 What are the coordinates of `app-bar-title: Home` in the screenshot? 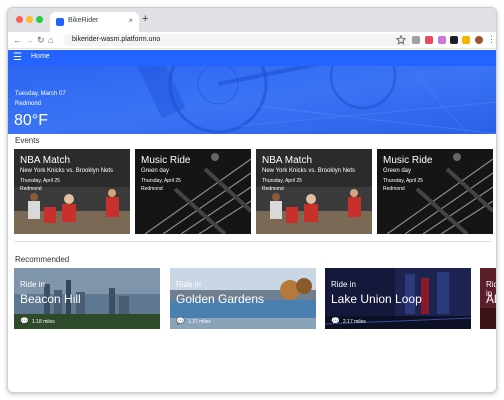 It's located at (40, 56).